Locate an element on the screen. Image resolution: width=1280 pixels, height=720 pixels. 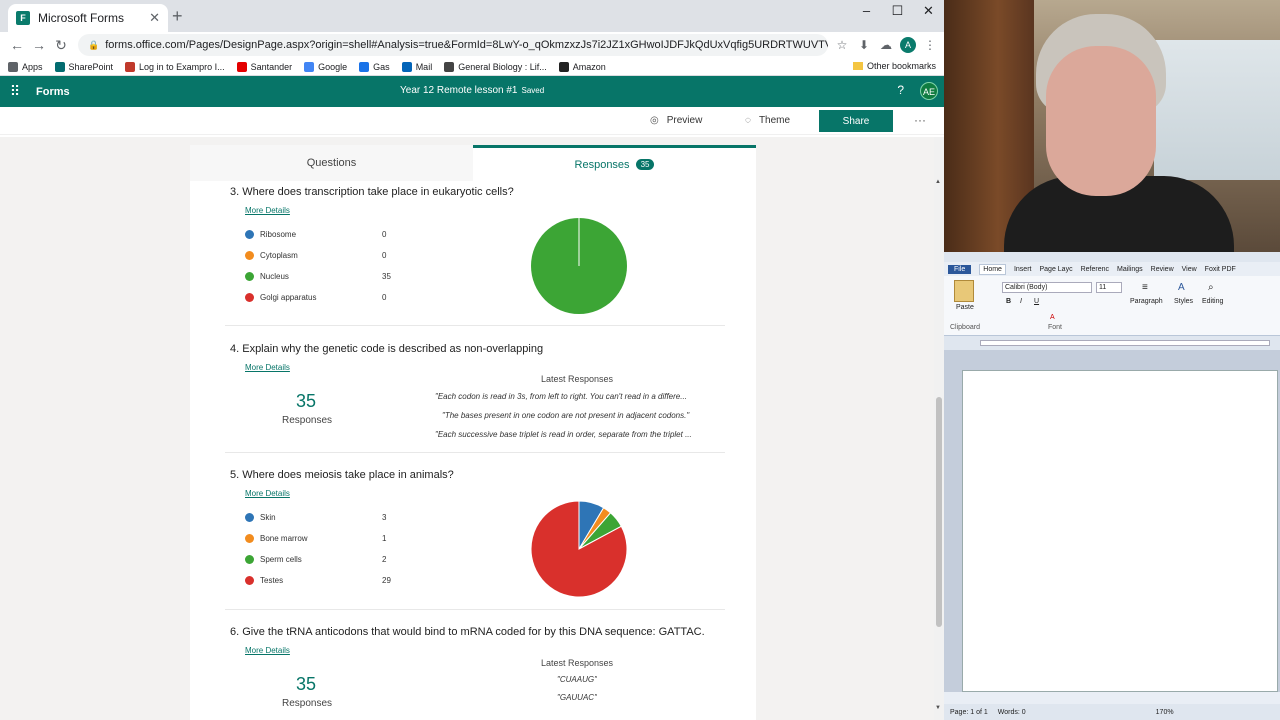
word-tab-mailings: Mailings is located at coordinates (1130, 269).